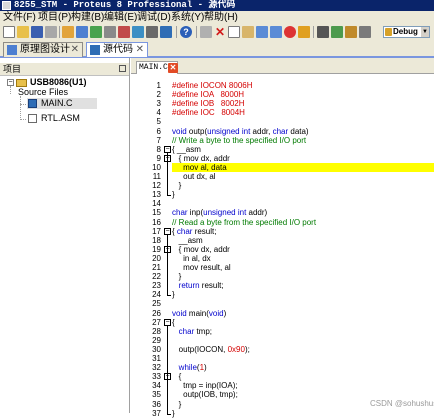 The height and width of the screenshot is (418, 434). What do you see at coordinates (156, 286) in the screenshot?
I see `line-number: 23` at bounding box center [156, 286].